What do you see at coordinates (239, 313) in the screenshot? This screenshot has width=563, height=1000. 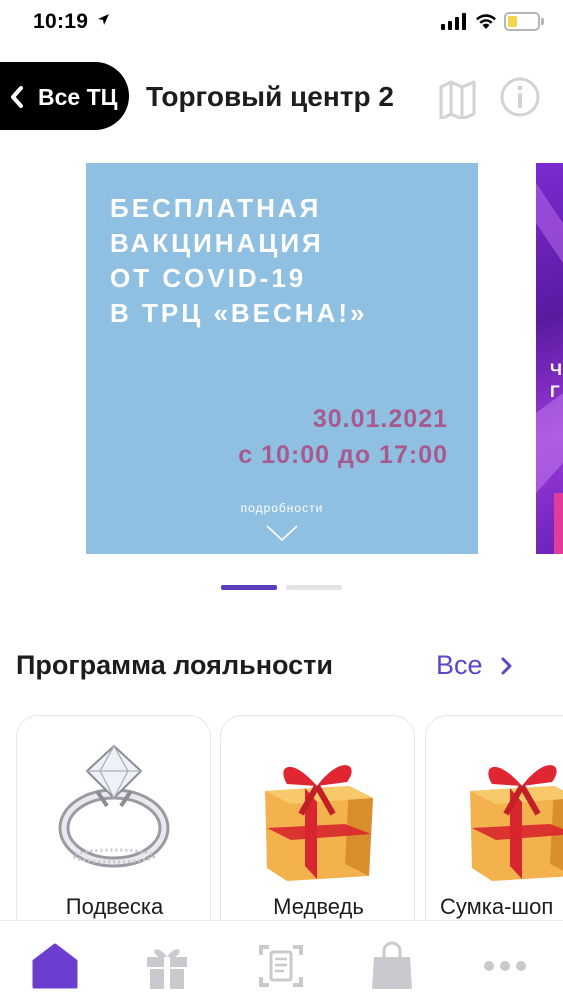 I see `banner-heading-line: В ТРЦ «ВЕСНА!»` at bounding box center [239, 313].